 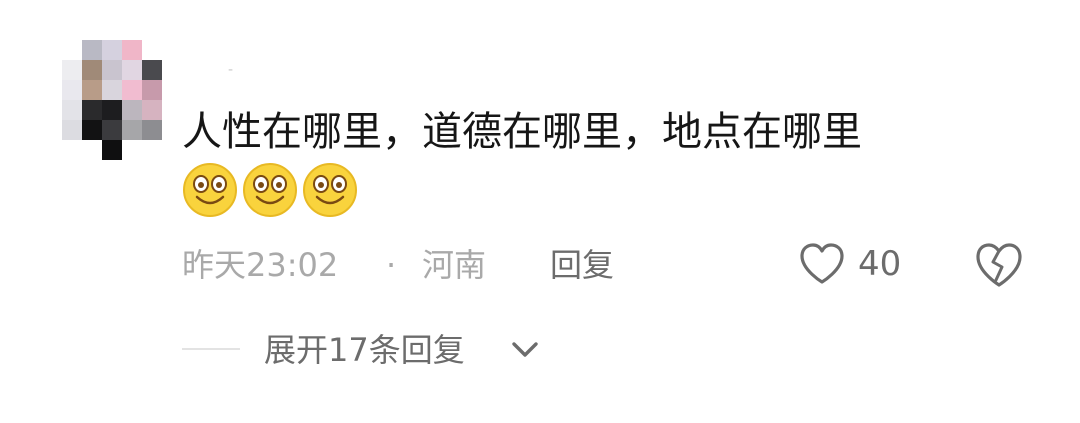 What do you see at coordinates (525, 349) in the screenshot?
I see `chevron-down-icon` at bounding box center [525, 349].